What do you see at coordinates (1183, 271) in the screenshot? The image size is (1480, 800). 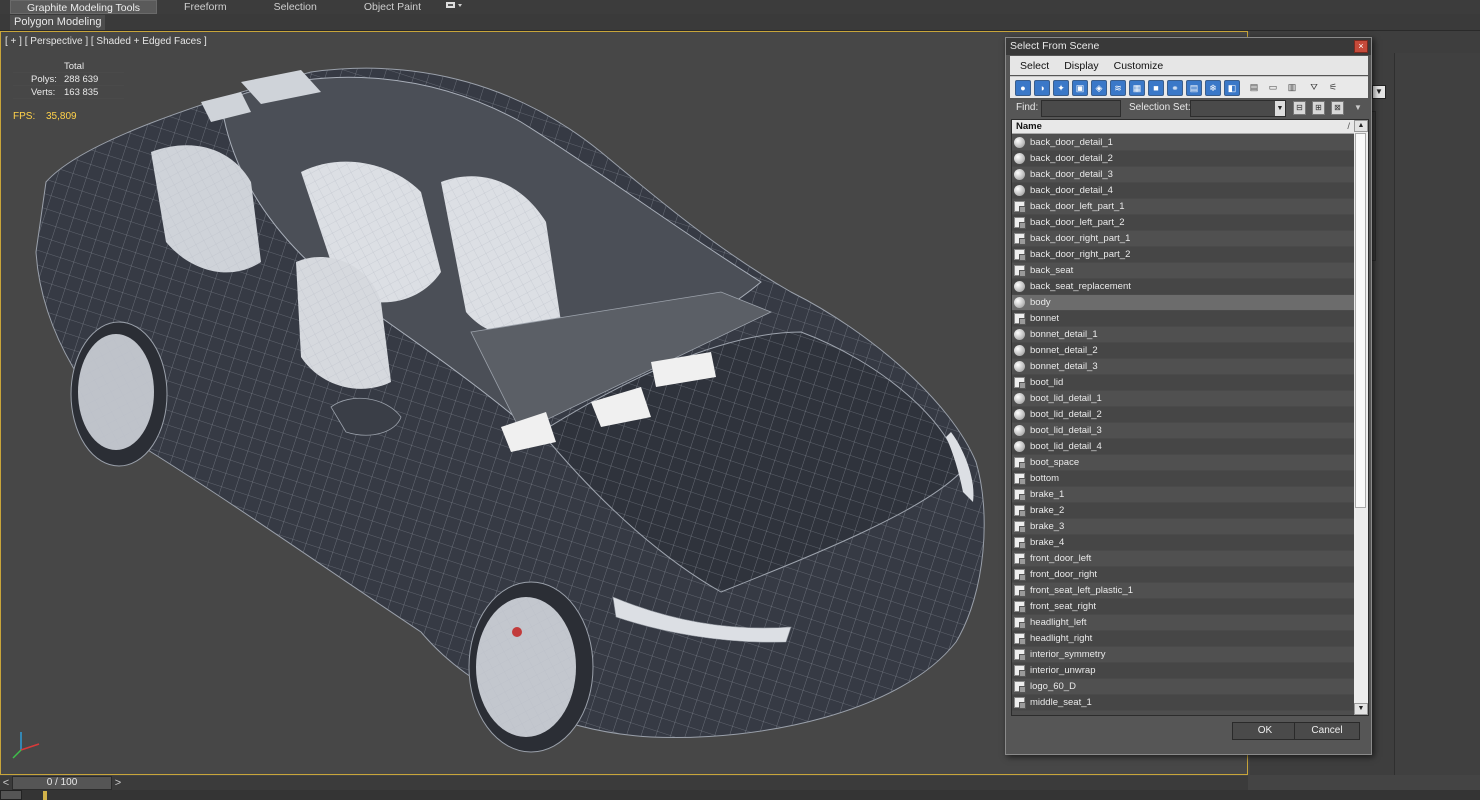 I see `list-item: back_seat` at bounding box center [1183, 271].